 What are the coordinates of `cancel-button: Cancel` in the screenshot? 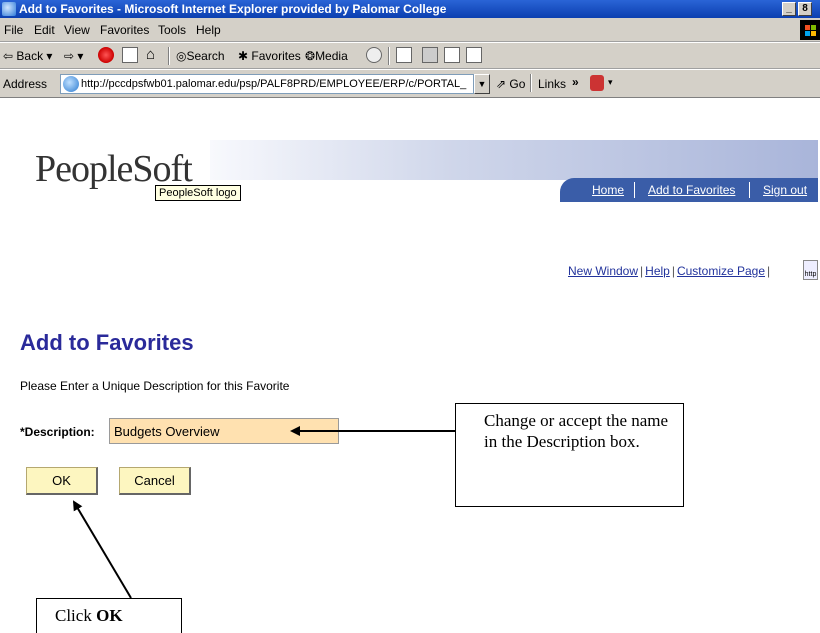 It's located at (155, 481).